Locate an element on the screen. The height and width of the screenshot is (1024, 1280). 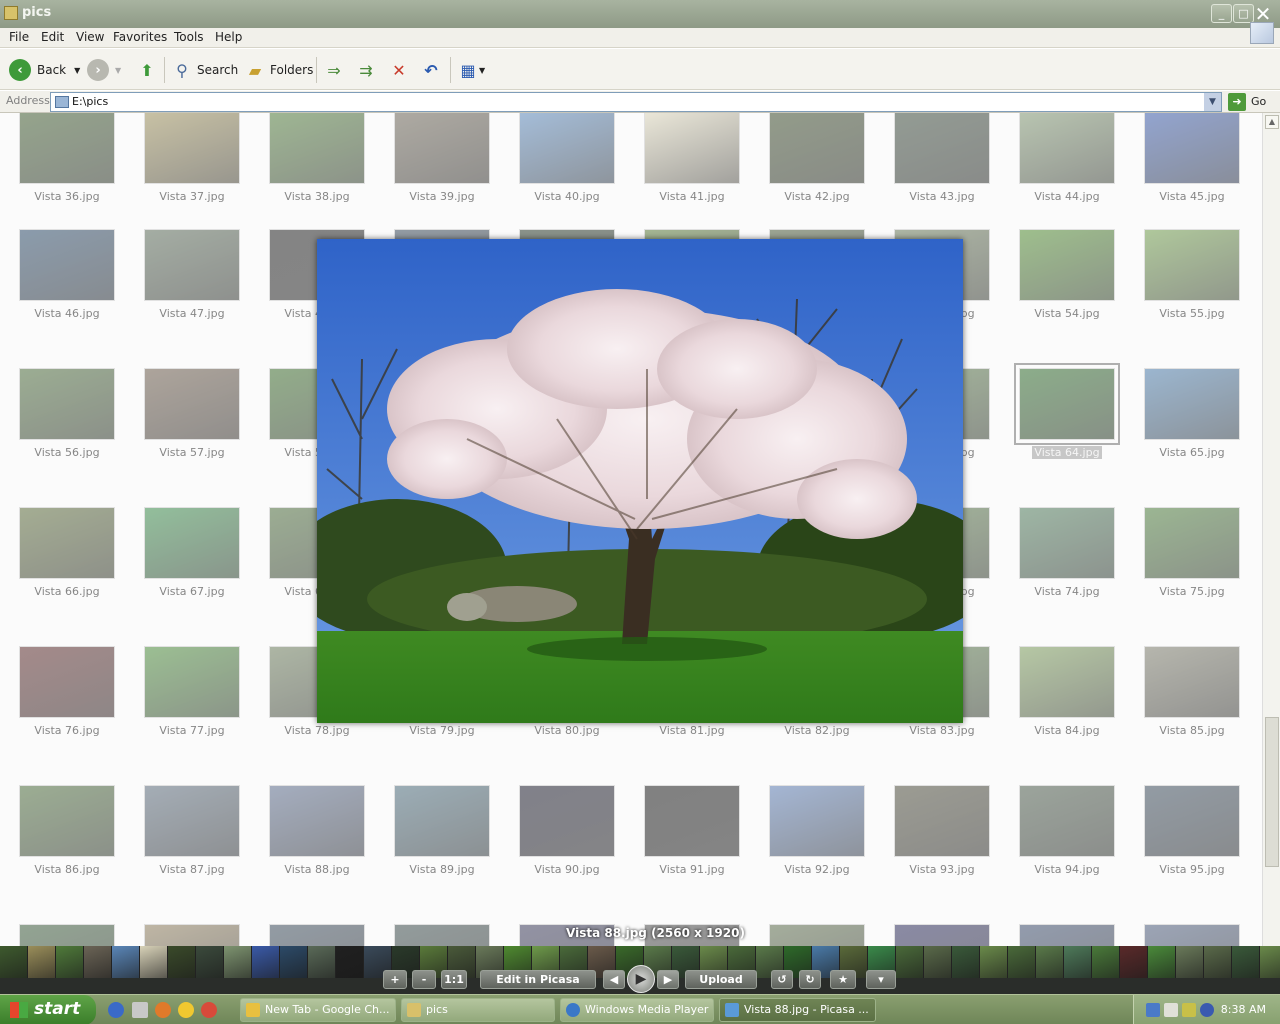
vertical-scrollbar: ▲ is located at coordinates (1271, 529).